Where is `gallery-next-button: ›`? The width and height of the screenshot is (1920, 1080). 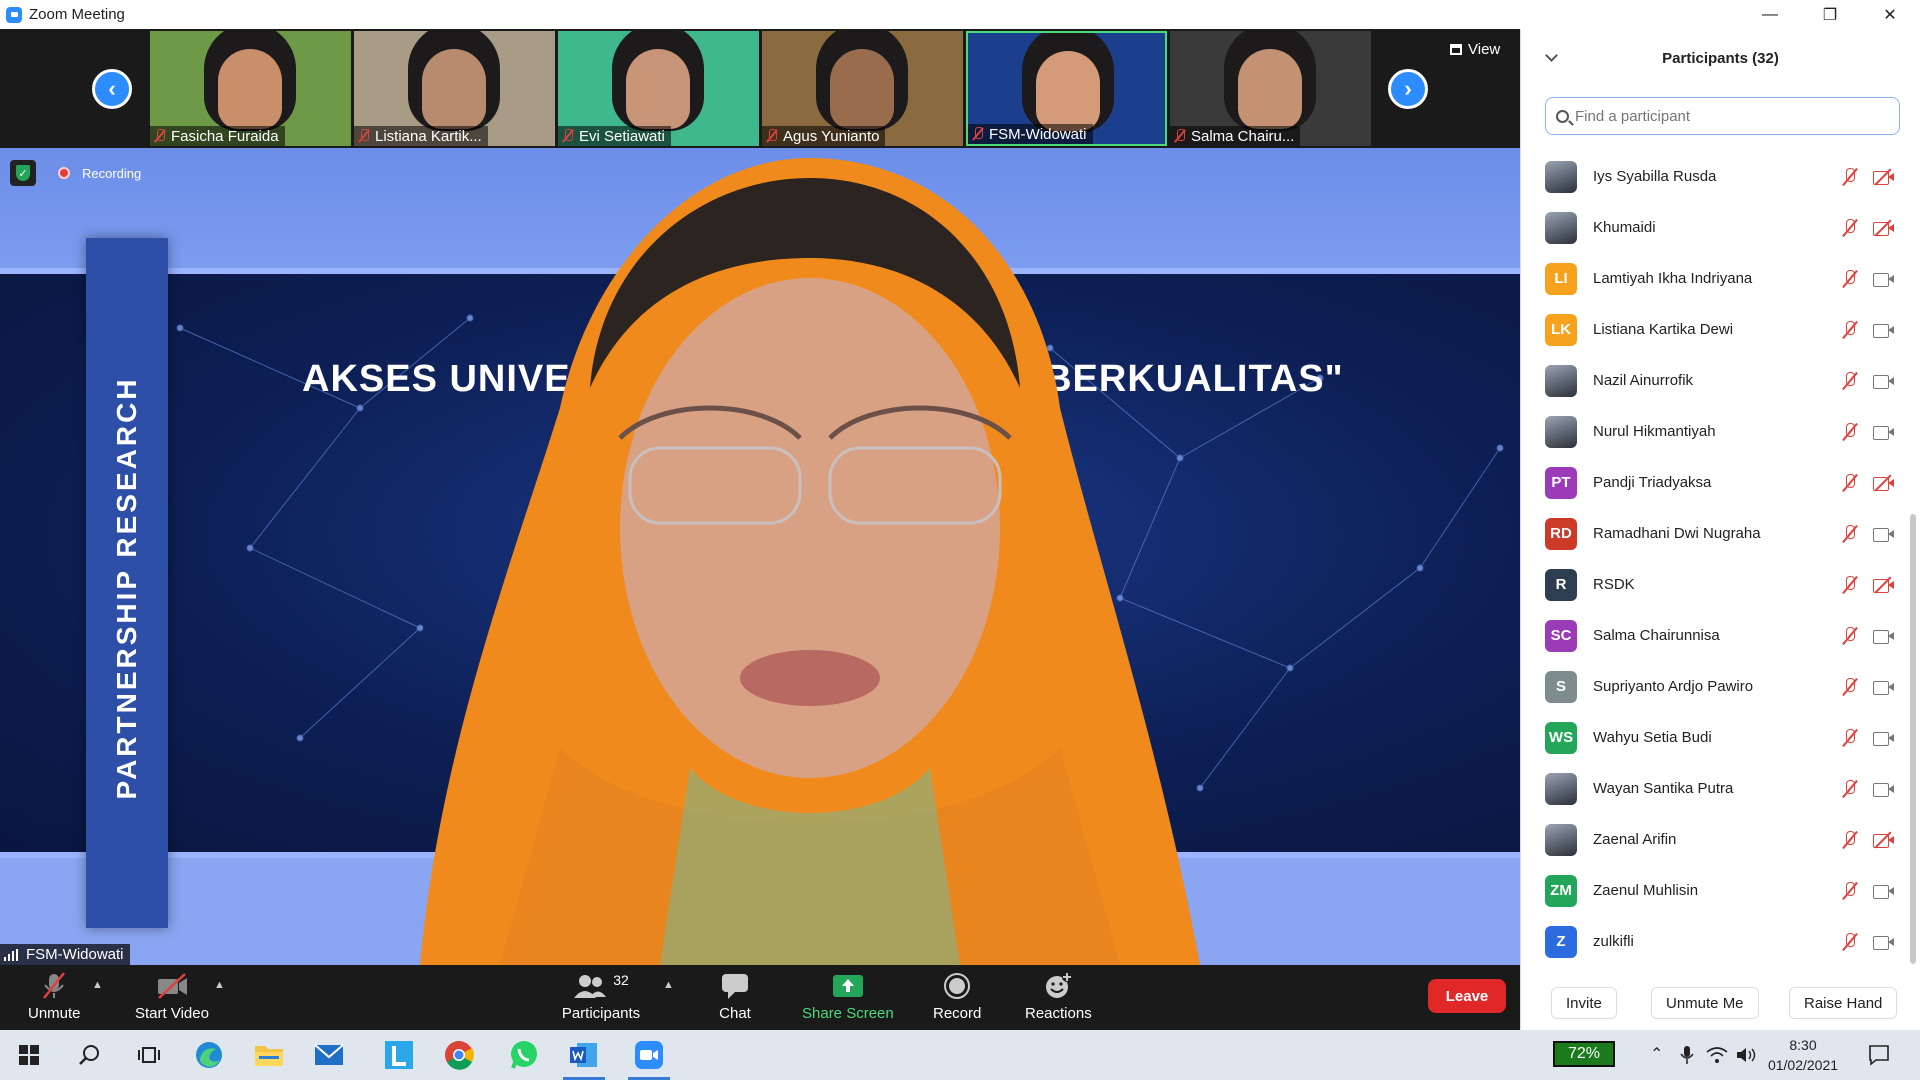 gallery-next-button: › is located at coordinates (1408, 89).